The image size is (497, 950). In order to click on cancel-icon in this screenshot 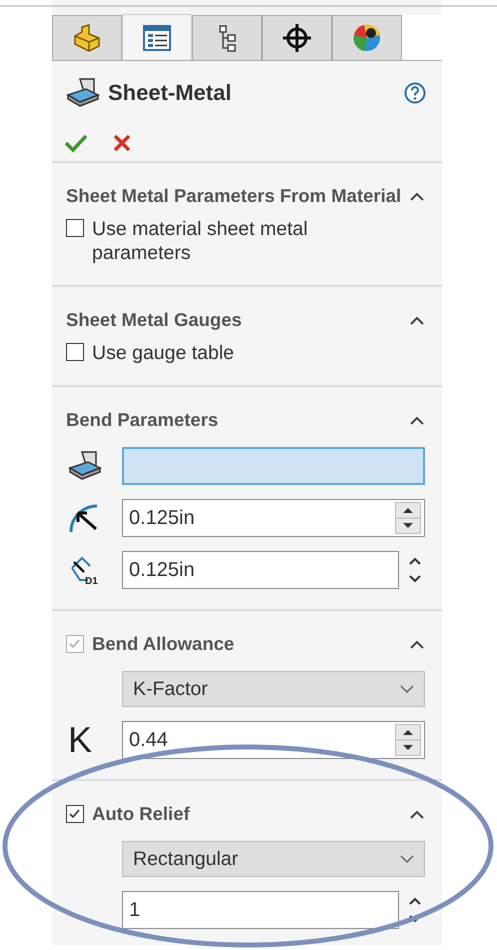, I will do `click(122, 143)`.